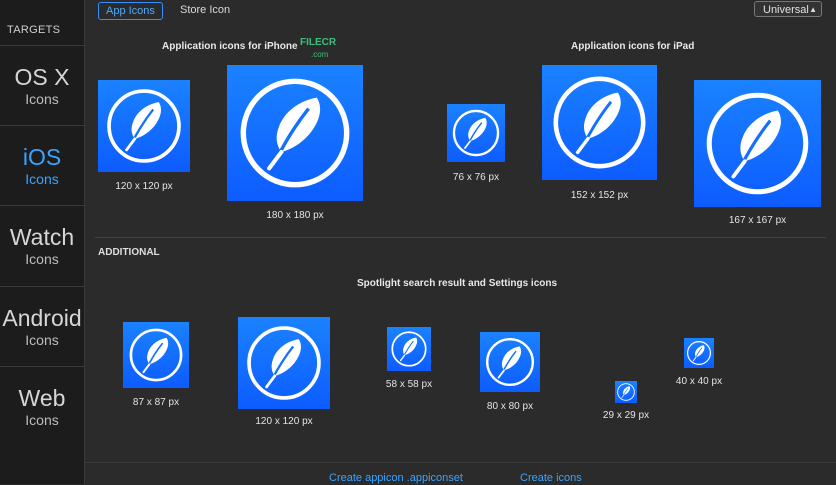 Image resolution: width=836 pixels, height=485 pixels. What do you see at coordinates (156, 402) in the screenshot?
I see `icon-size-label: 87 x 87 px` at bounding box center [156, 402].